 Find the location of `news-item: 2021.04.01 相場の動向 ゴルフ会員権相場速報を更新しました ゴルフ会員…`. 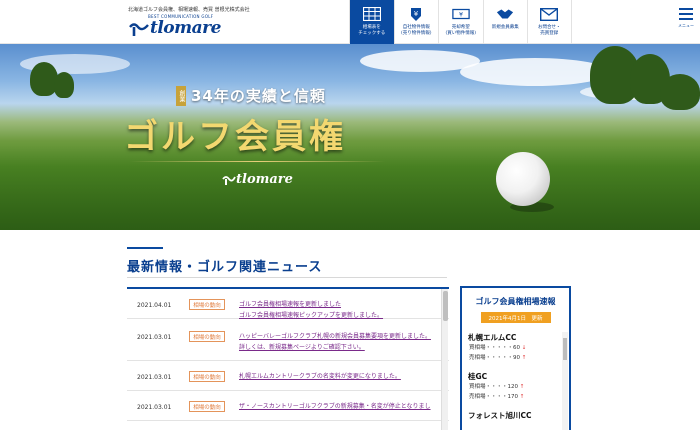

news-item: 2021.04.01 相場の動向 ゴルフ会員権相場速報を更新しました ゴルフ会員… is located at coordinates (288, 304).